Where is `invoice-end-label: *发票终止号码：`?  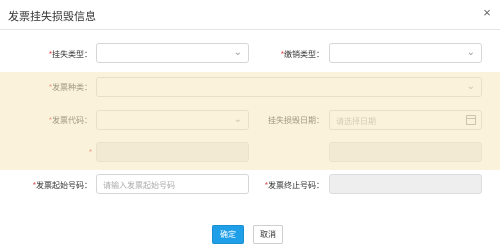 invoice-end-label: *发票终止号码： is located at coordinates (294, 185).